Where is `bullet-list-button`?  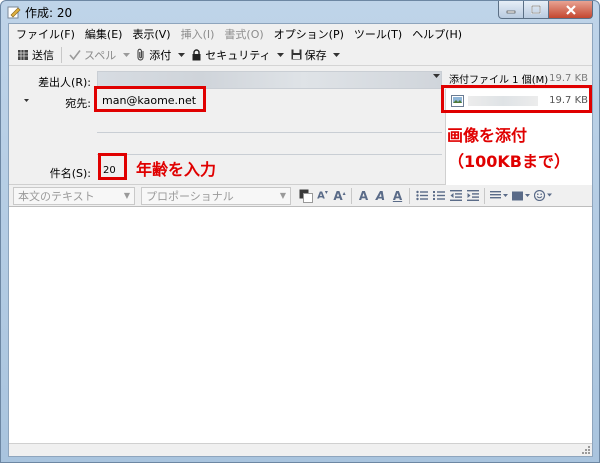
bullet-list-button is located at coordinates (421, 196).